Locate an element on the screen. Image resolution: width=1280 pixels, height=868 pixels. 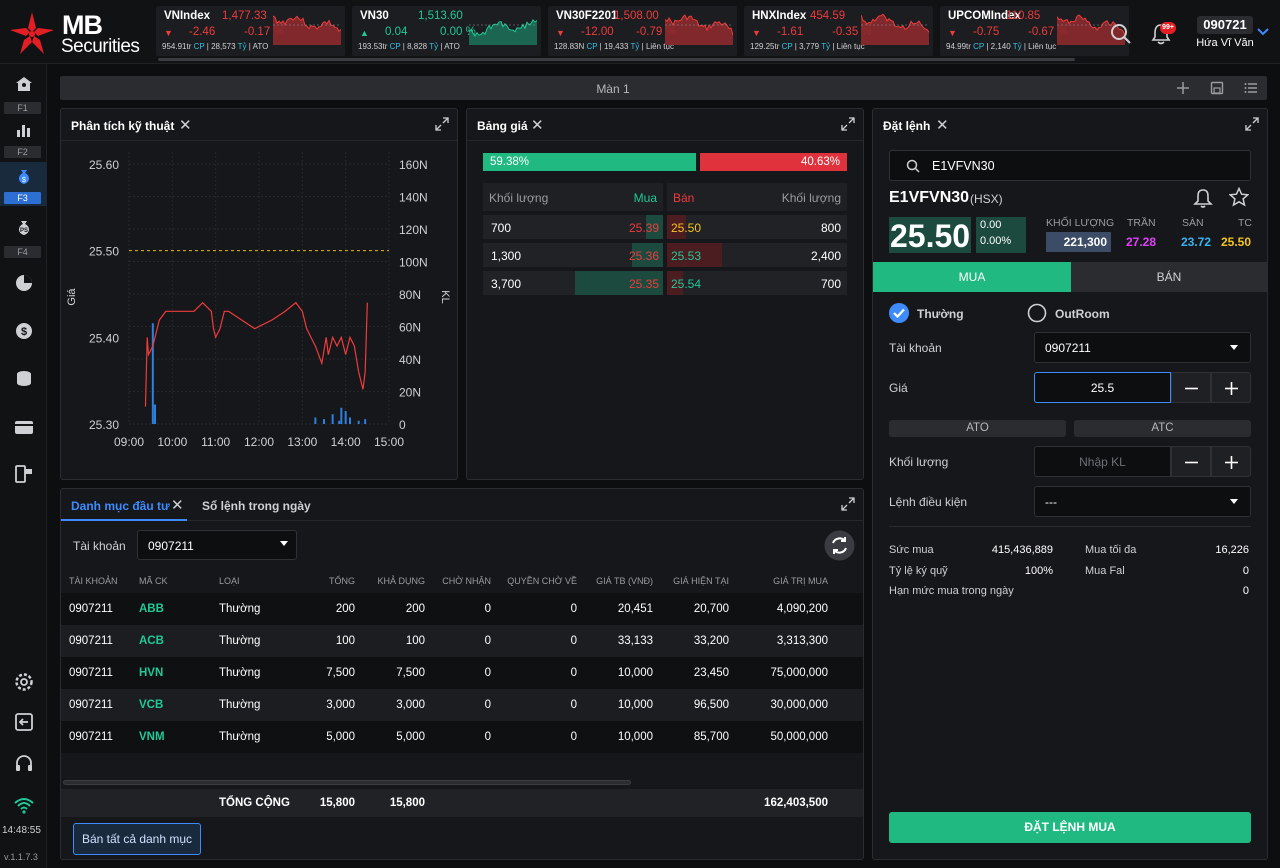
price-increase-button is located at coordinates (1231, 387).